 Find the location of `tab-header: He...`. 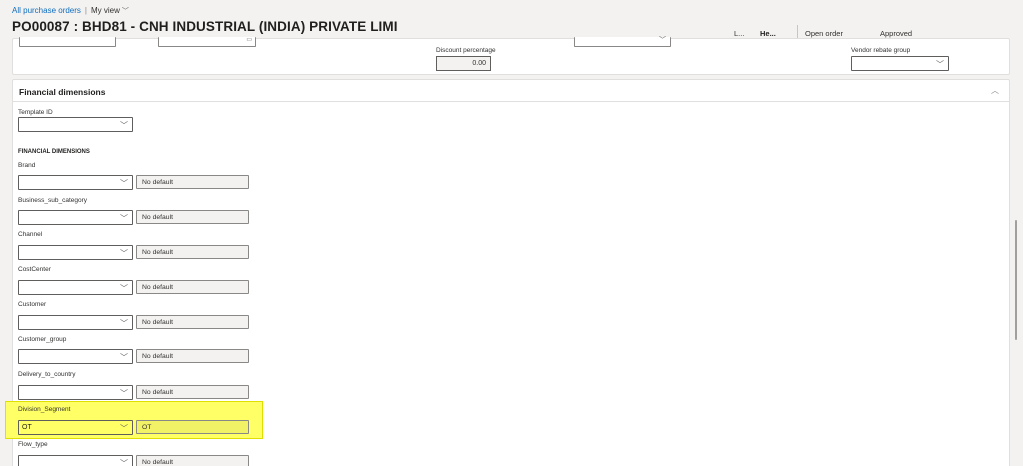

tab-header: He... is located at coordinates (768, 33).